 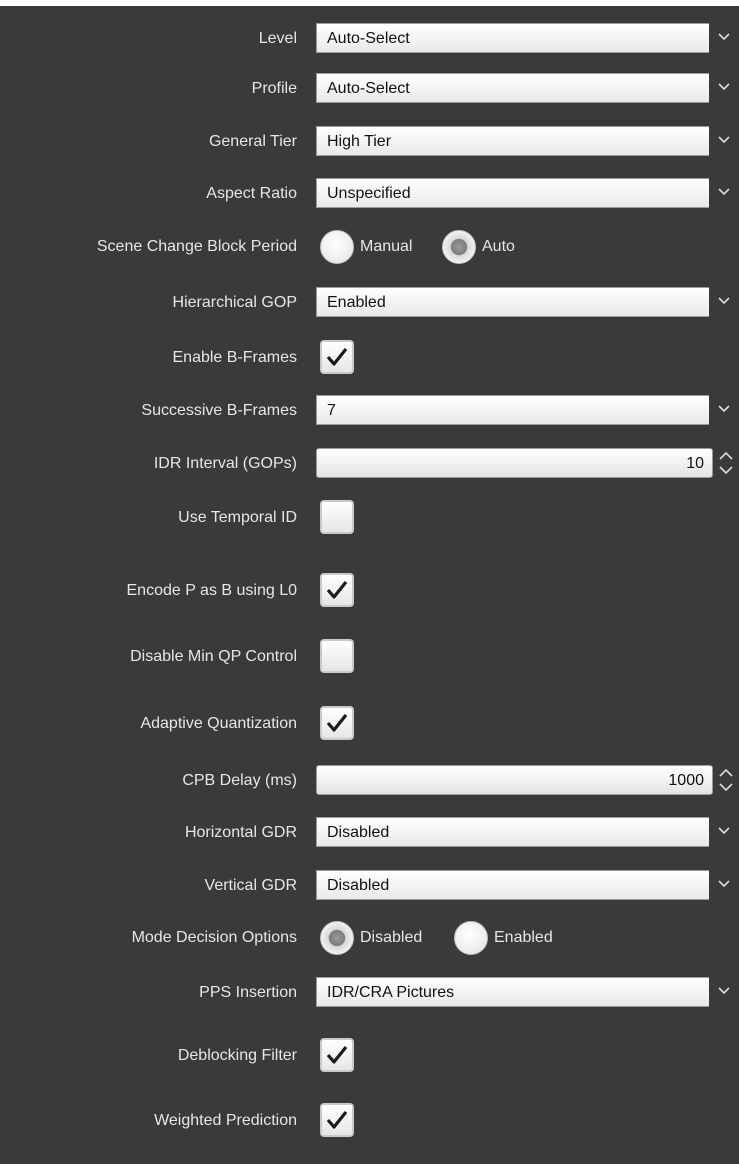 I want to click on scene-change-row: Scene Change Block Period Manual Auto, so click(x=369, y=247).